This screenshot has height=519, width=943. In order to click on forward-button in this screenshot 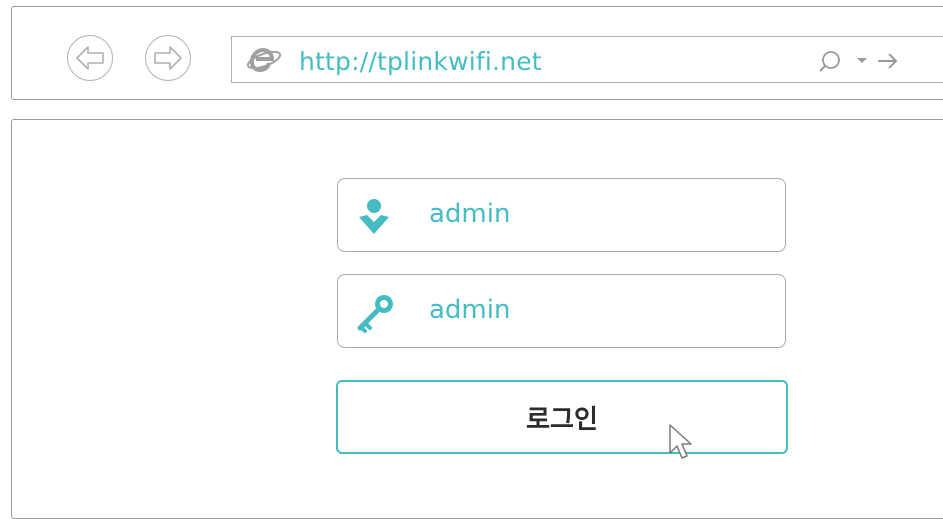, I will do `click(168, 58)`.